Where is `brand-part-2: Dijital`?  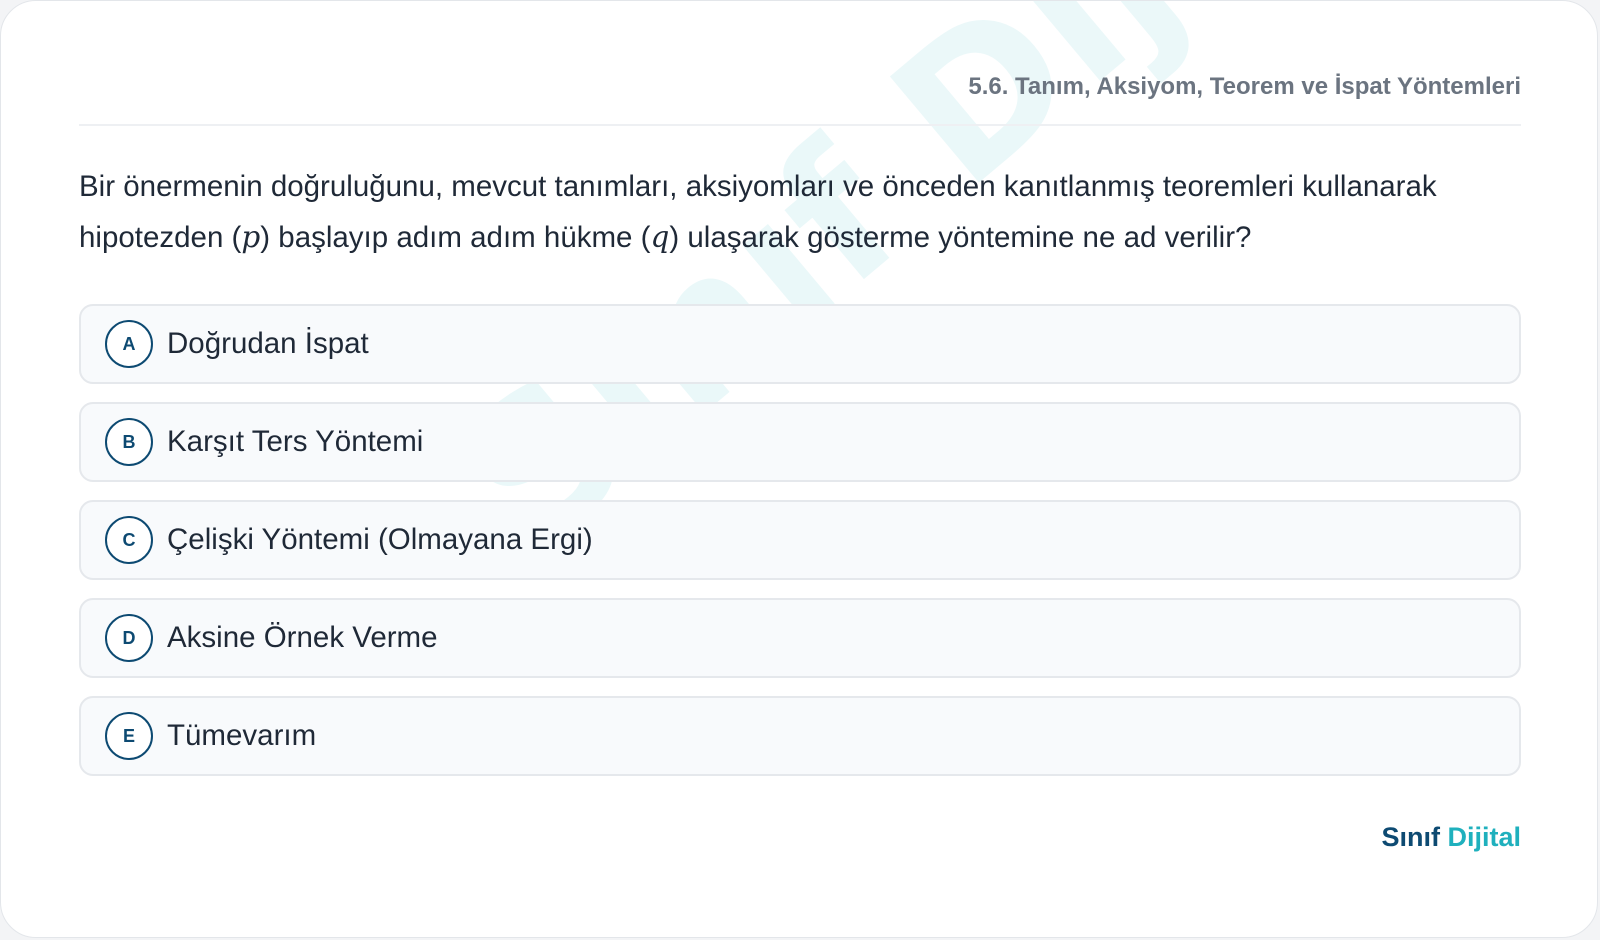 brand-part-2: Dijital is located at coordinates (1484, 837).